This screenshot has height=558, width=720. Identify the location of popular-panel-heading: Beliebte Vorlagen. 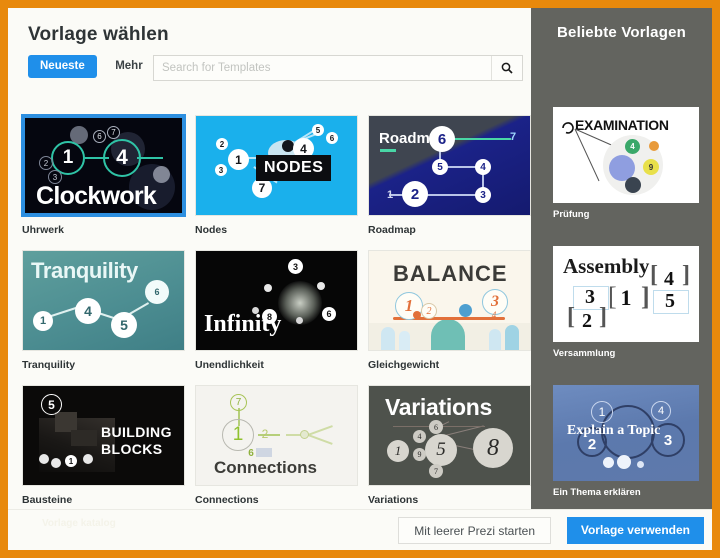
(621, 32).